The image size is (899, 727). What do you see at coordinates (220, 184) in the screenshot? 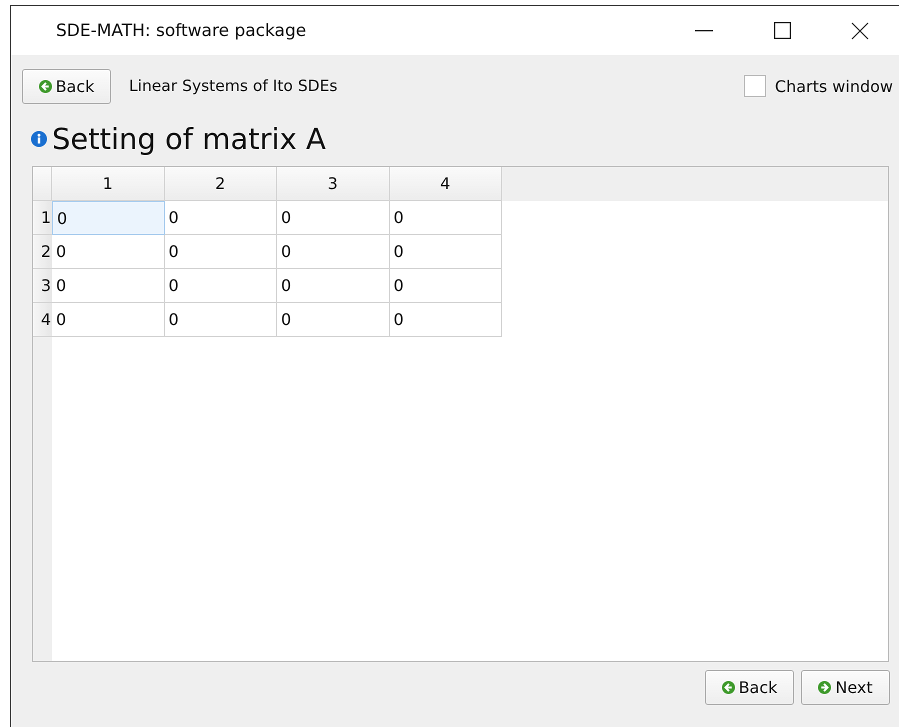
I see `column-header: 2` at bounding box center [220, 184].